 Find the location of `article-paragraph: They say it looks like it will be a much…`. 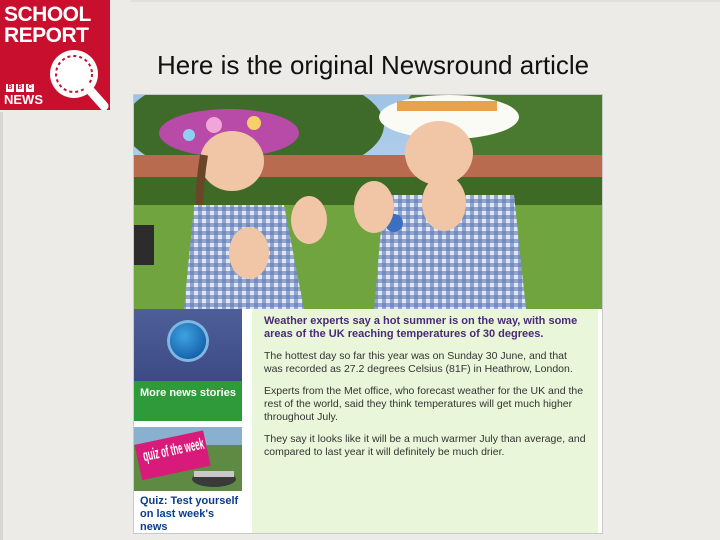

article-paragraph: They say it looks like it will be a much… is located at coordinates (425, 445).